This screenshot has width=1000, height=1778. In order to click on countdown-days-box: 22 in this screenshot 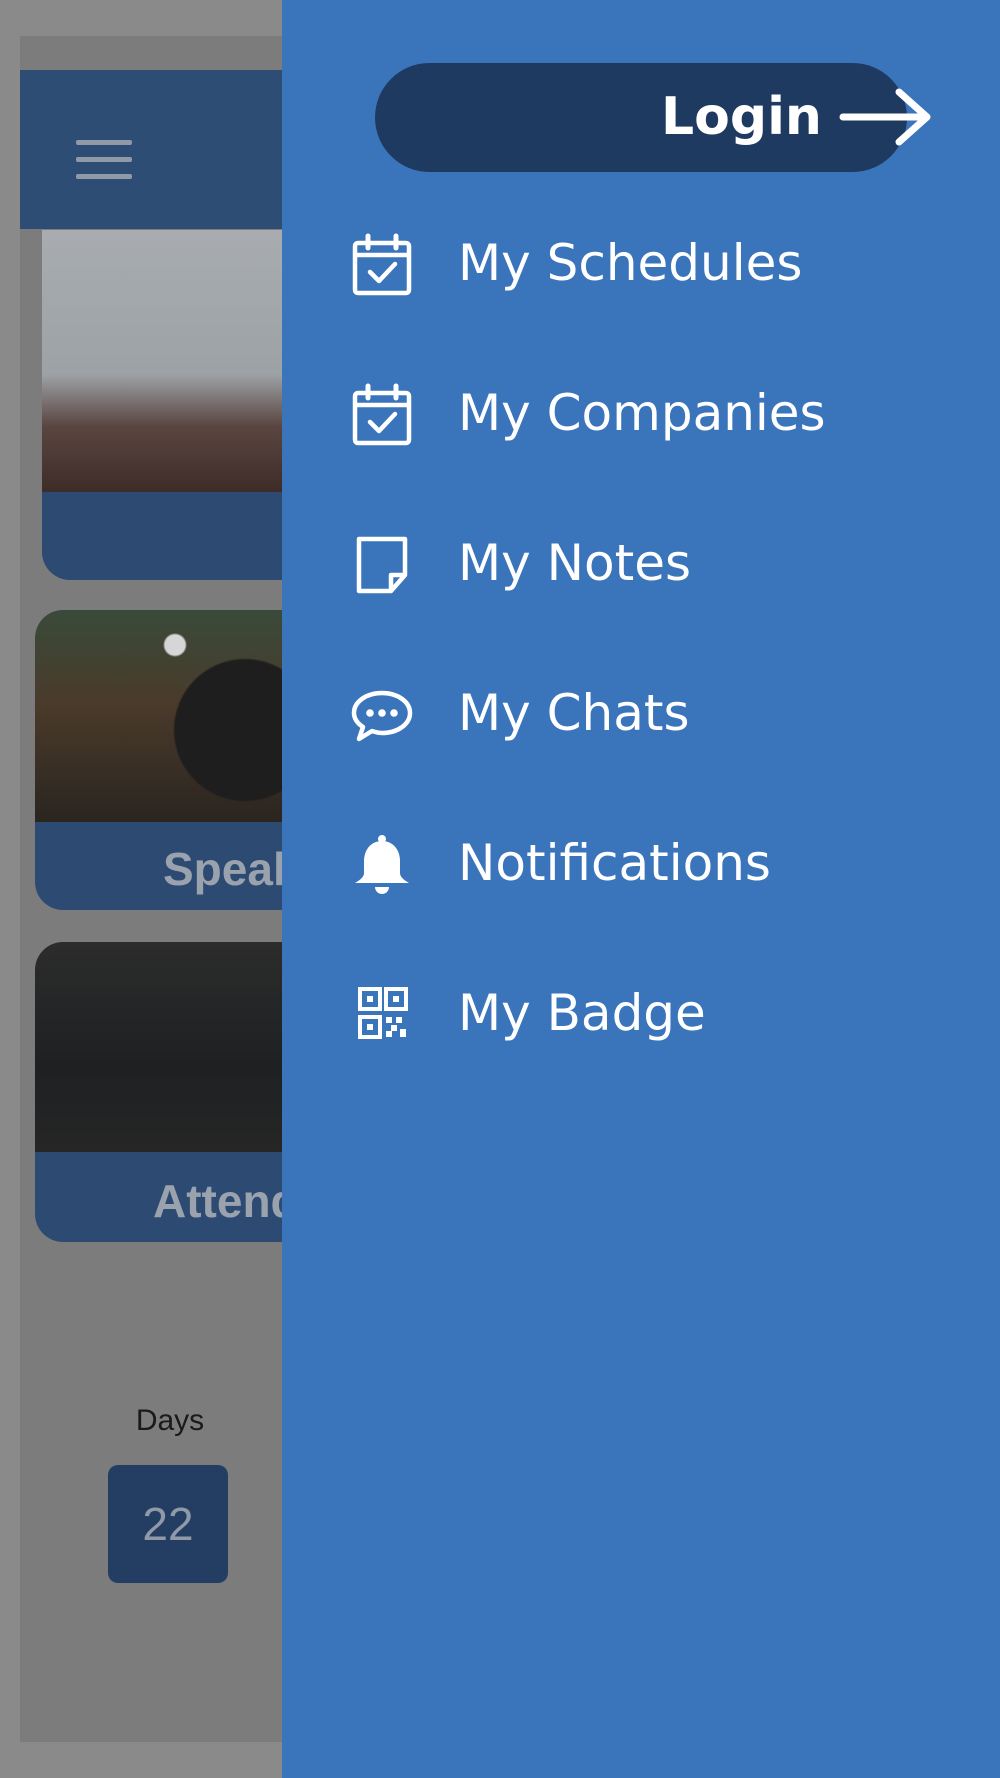, I will do `click(168, 1524)`.